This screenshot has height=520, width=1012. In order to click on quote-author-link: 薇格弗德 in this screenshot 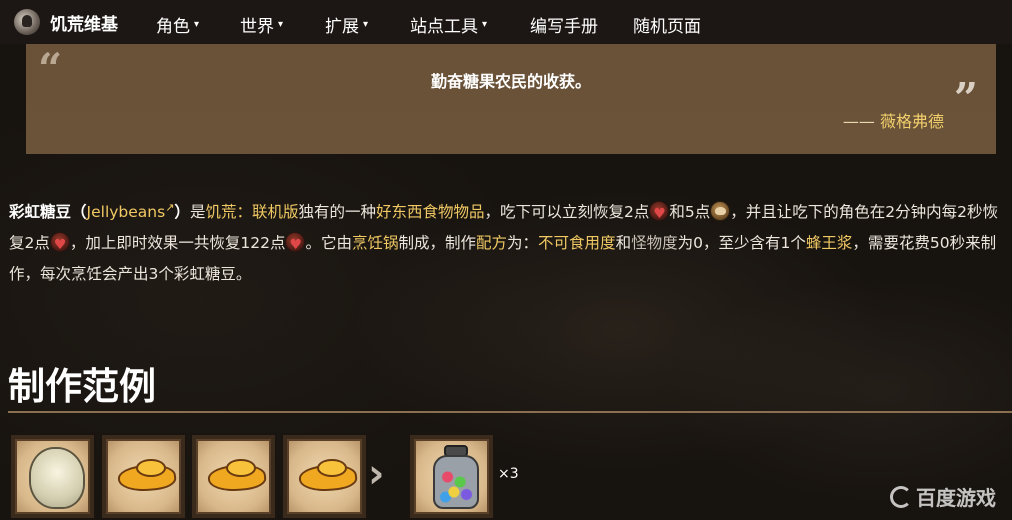, I will do `click(912, 121)`.